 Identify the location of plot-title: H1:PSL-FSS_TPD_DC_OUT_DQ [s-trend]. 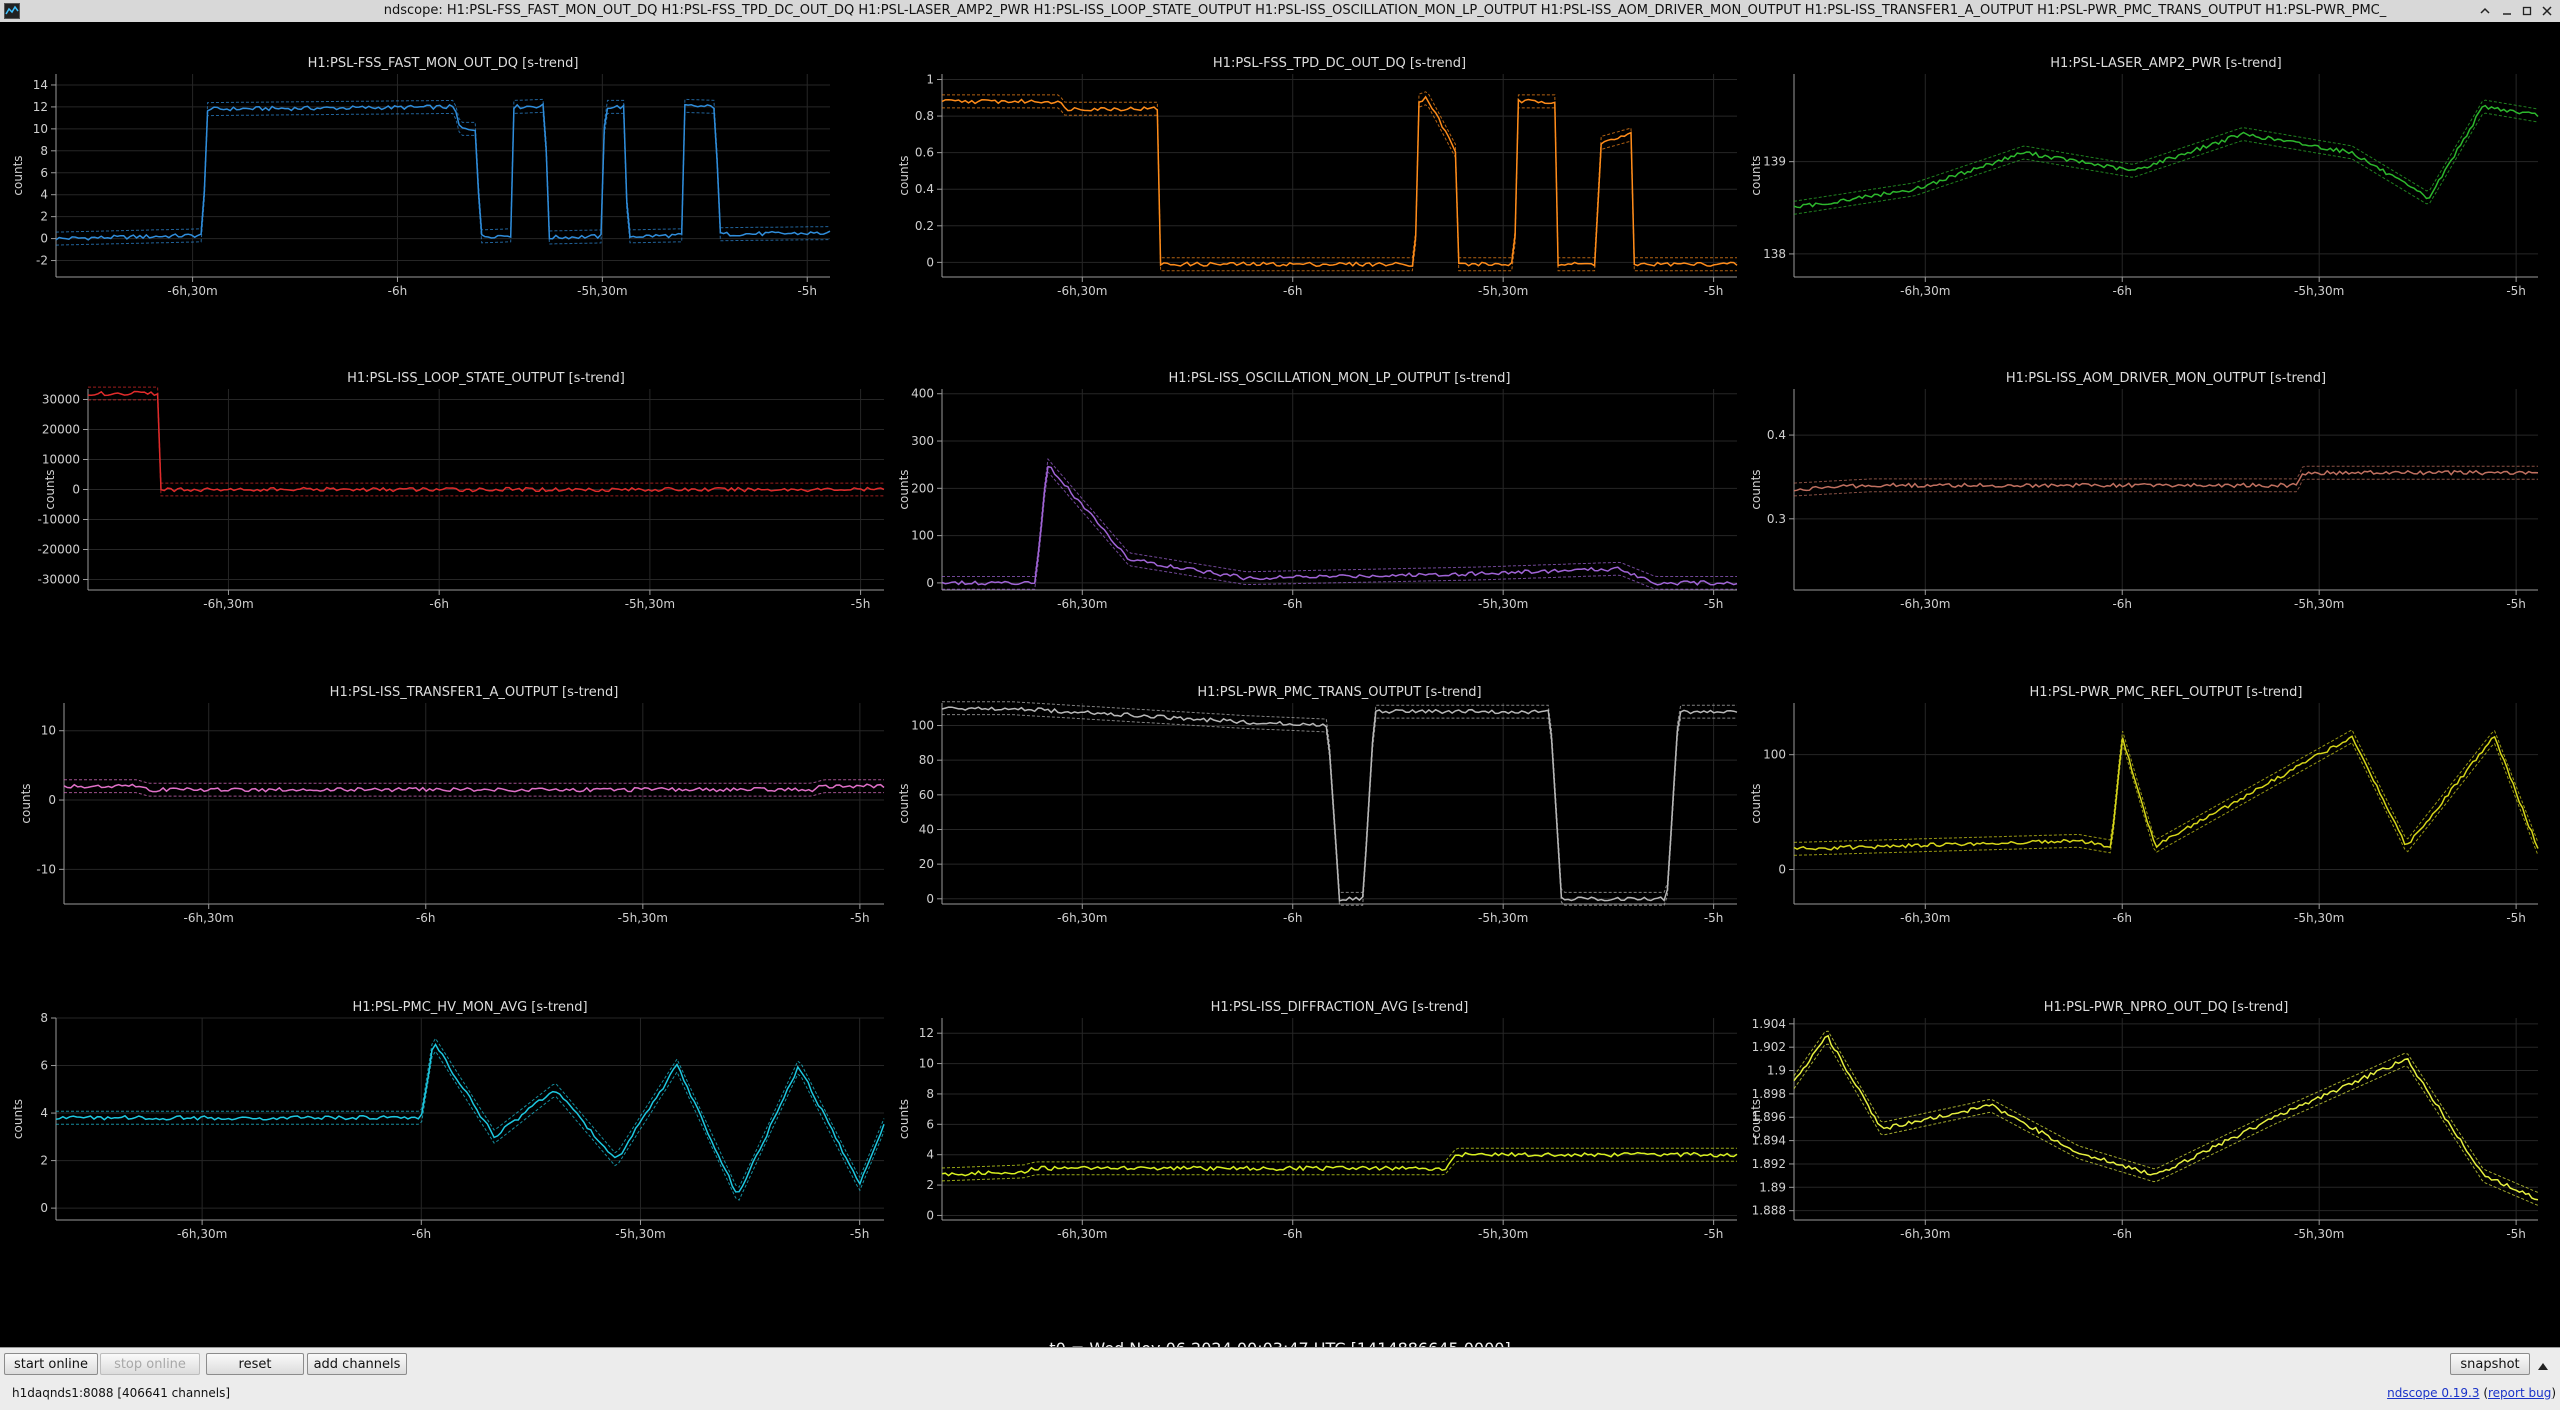
(1339, 63).